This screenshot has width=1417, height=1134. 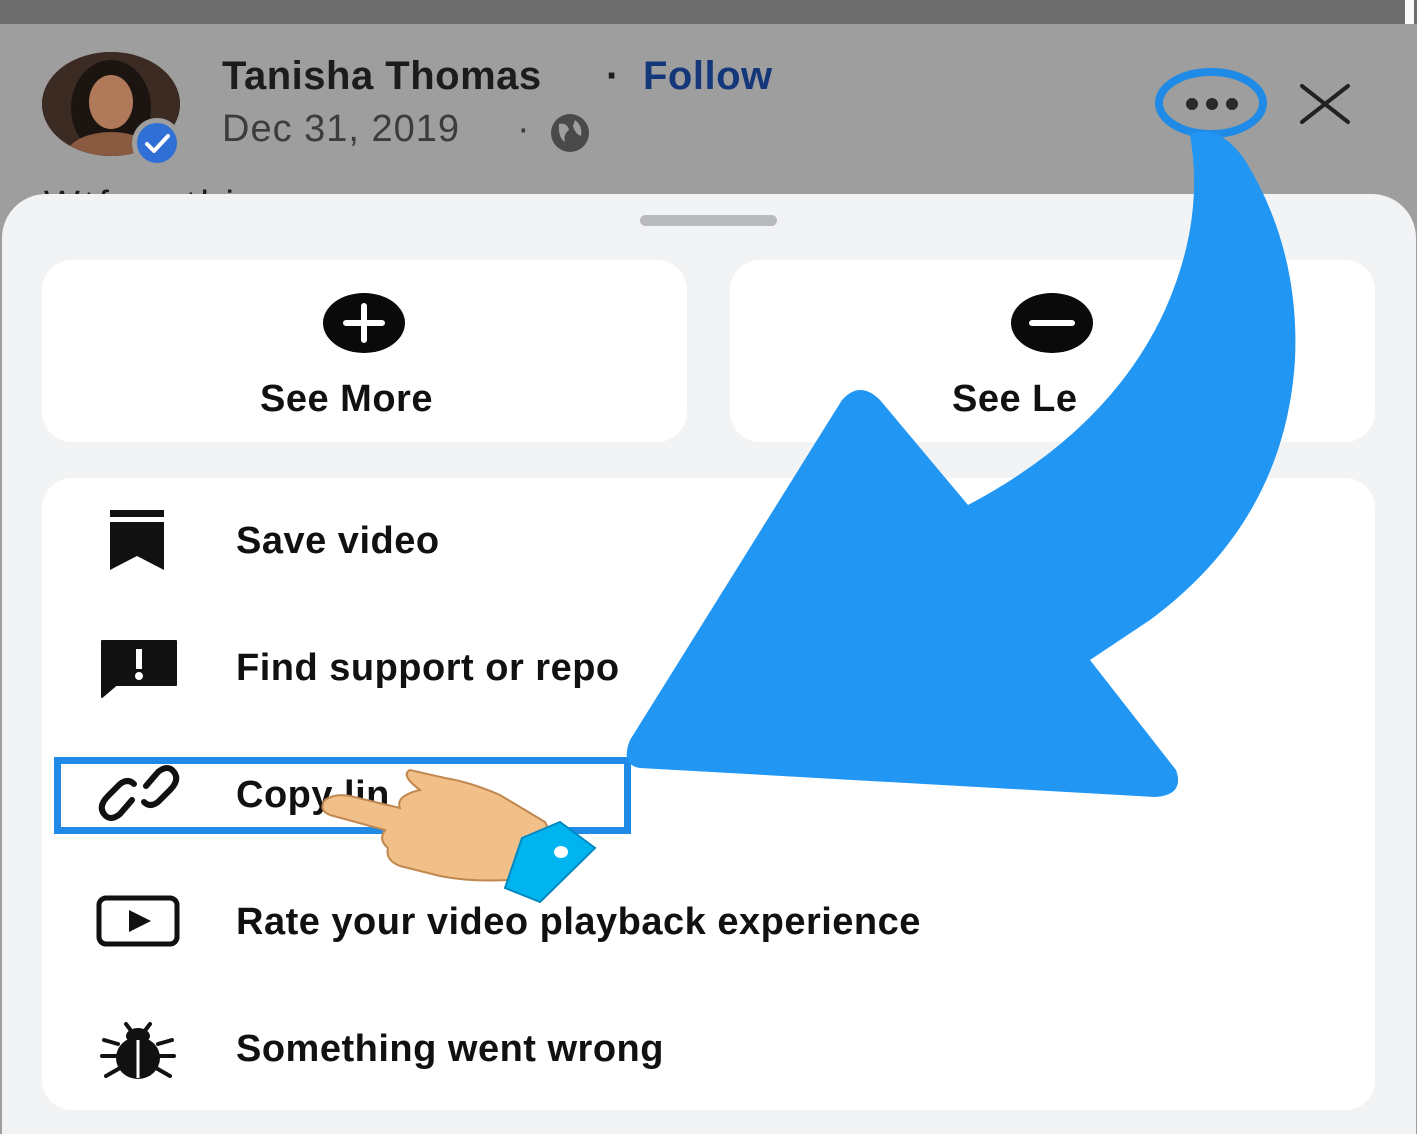 What do you see at coordinates (1325, 104) in the screenshot?
I see `close-icon` at bounding box center [1325, 104].